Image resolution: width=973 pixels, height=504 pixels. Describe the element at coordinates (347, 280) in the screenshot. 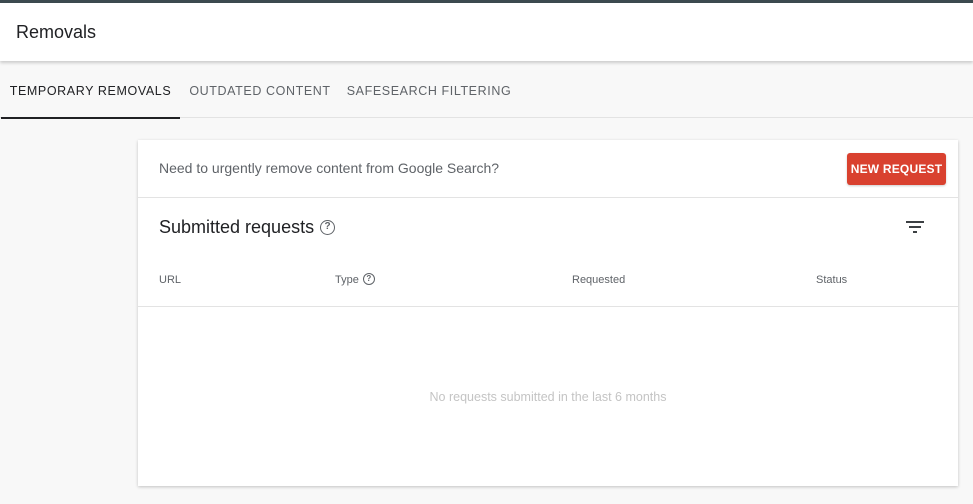

I see `column-header-type-label: Type` at that location.